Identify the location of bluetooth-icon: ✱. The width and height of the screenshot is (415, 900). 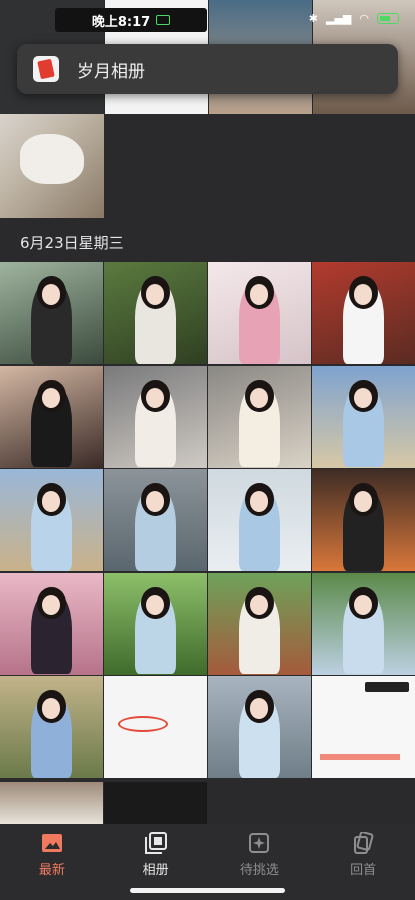
(313, 18).